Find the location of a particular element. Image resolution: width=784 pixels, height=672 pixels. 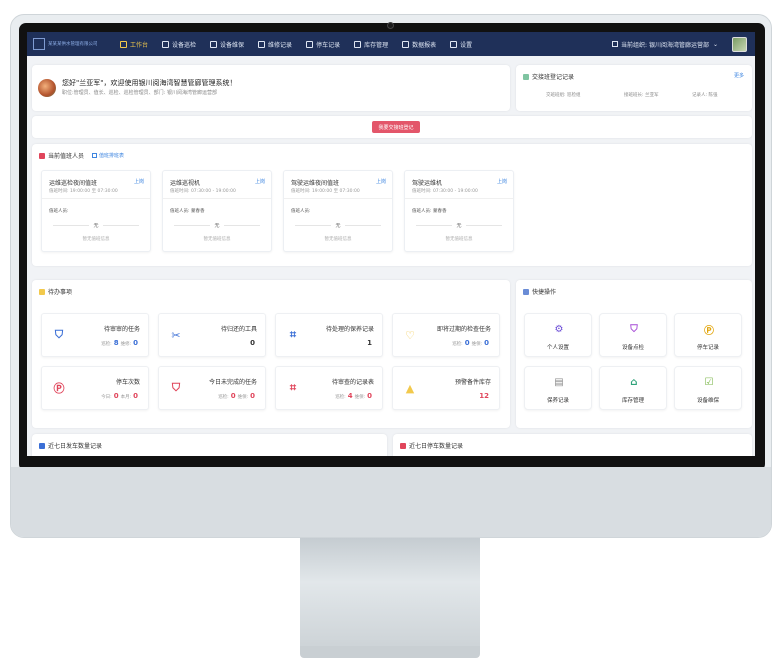

nav-item-1: 设备巡检 is located at coordinates (179, 44).